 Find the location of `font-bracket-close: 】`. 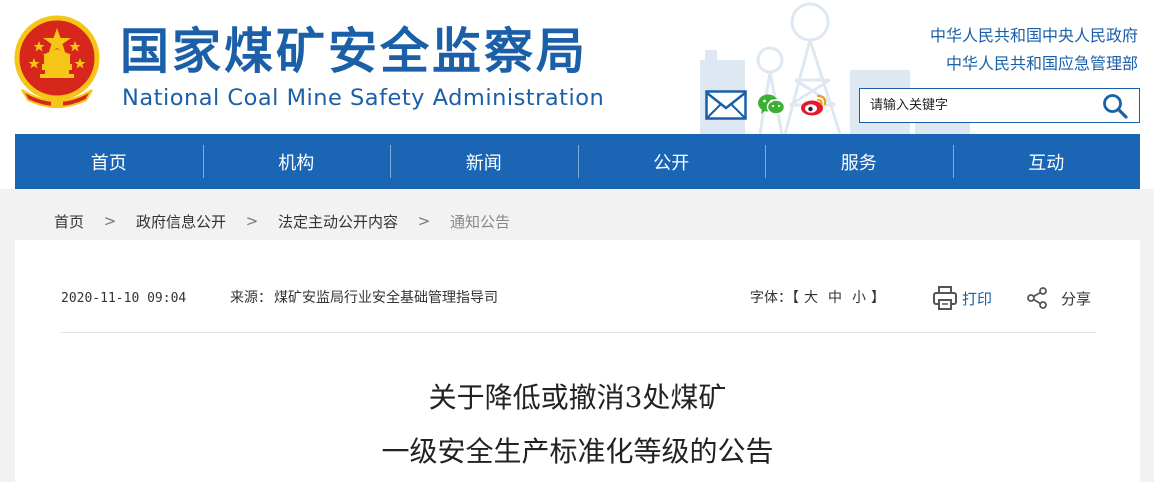

font-bracket-close: 】 is located at coordinates (878, 298).